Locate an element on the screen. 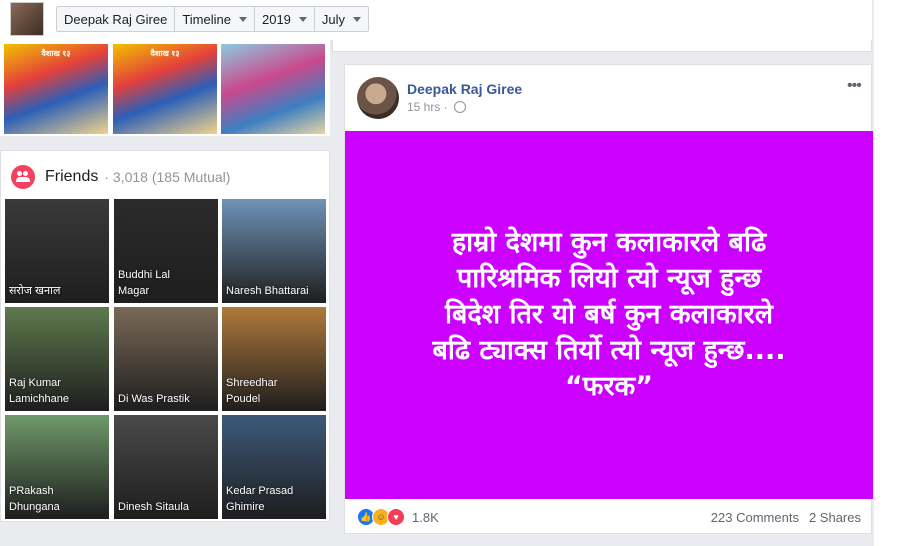 Image resolution: width=900 pixels, height=546 pixels. shares-count-link: 2 Shares is located at coordinates (835, 517).